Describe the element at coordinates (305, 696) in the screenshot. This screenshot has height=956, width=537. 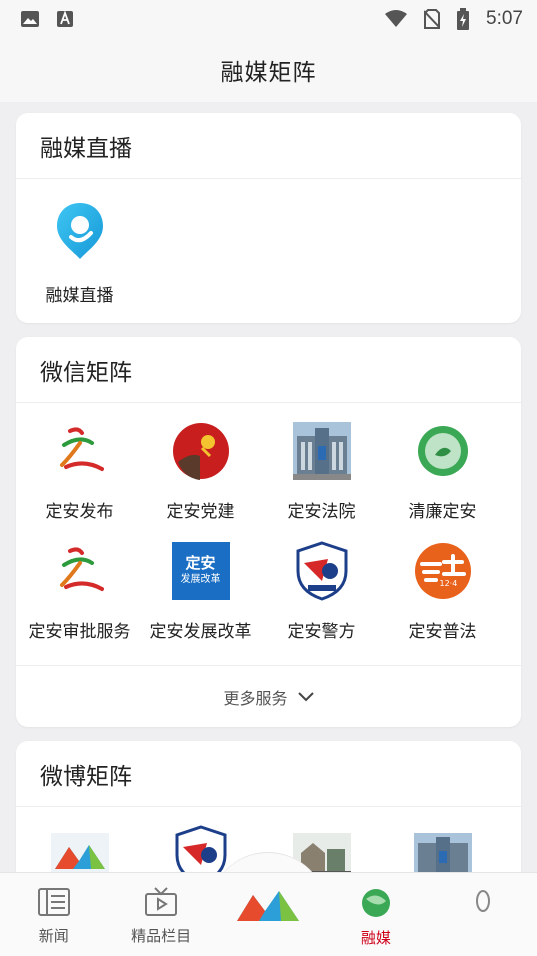
I see `chevron-down-icon` at that location.